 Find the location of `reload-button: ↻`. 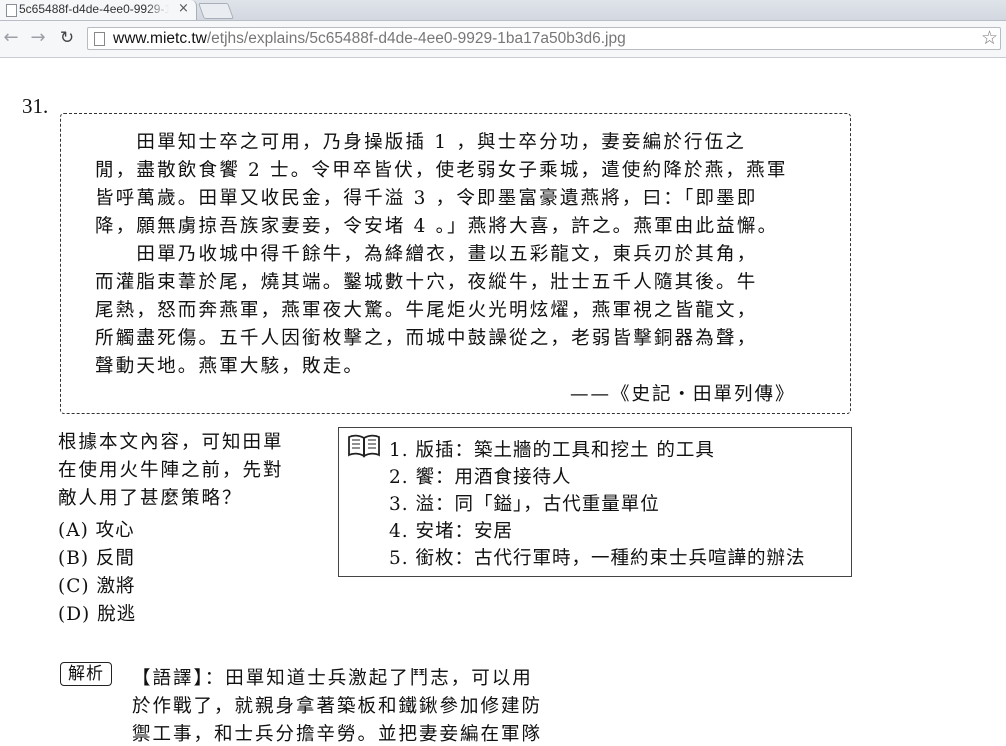

reload-button: ↻ is located at coordinates (67, 38).